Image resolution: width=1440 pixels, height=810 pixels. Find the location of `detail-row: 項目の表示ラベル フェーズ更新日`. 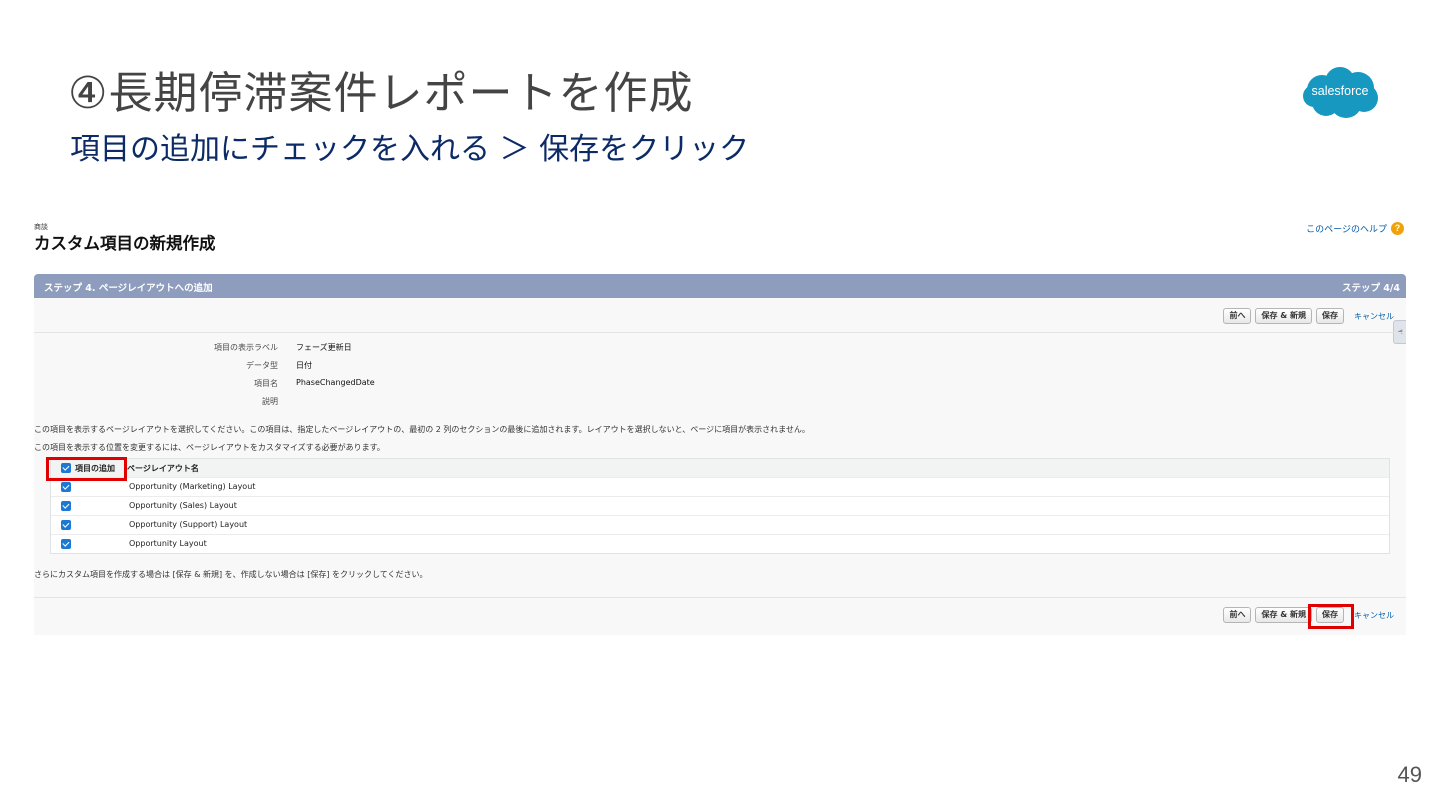

detail-row: 項目の表示ラベル フェーズ更新日 is located at coordinates (344, 349).